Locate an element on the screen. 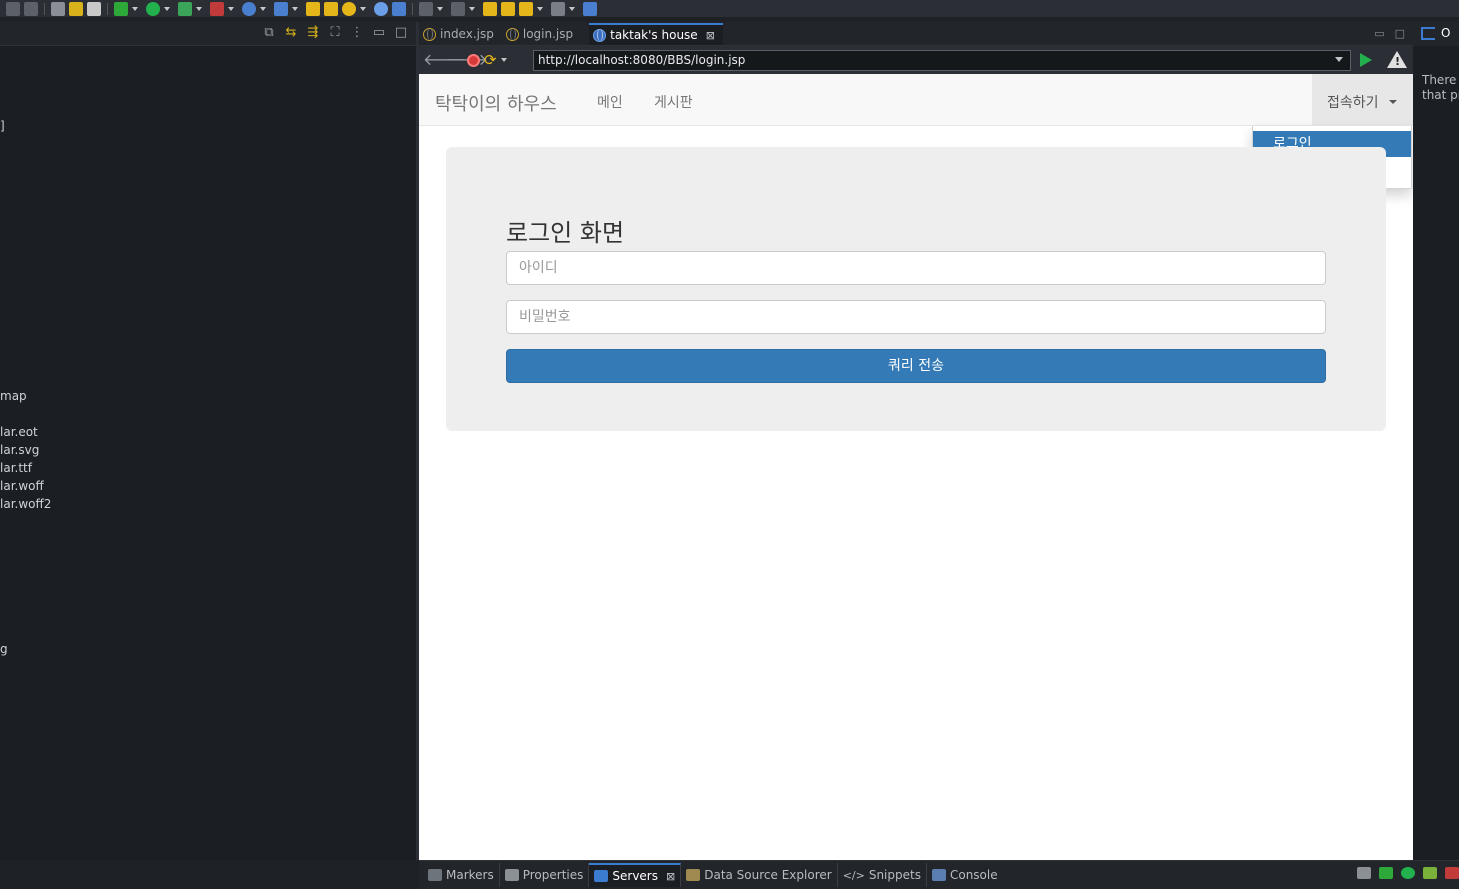 This screenshot has width=1459, height=889. open-type-icon is located at coordinates (281, 8).